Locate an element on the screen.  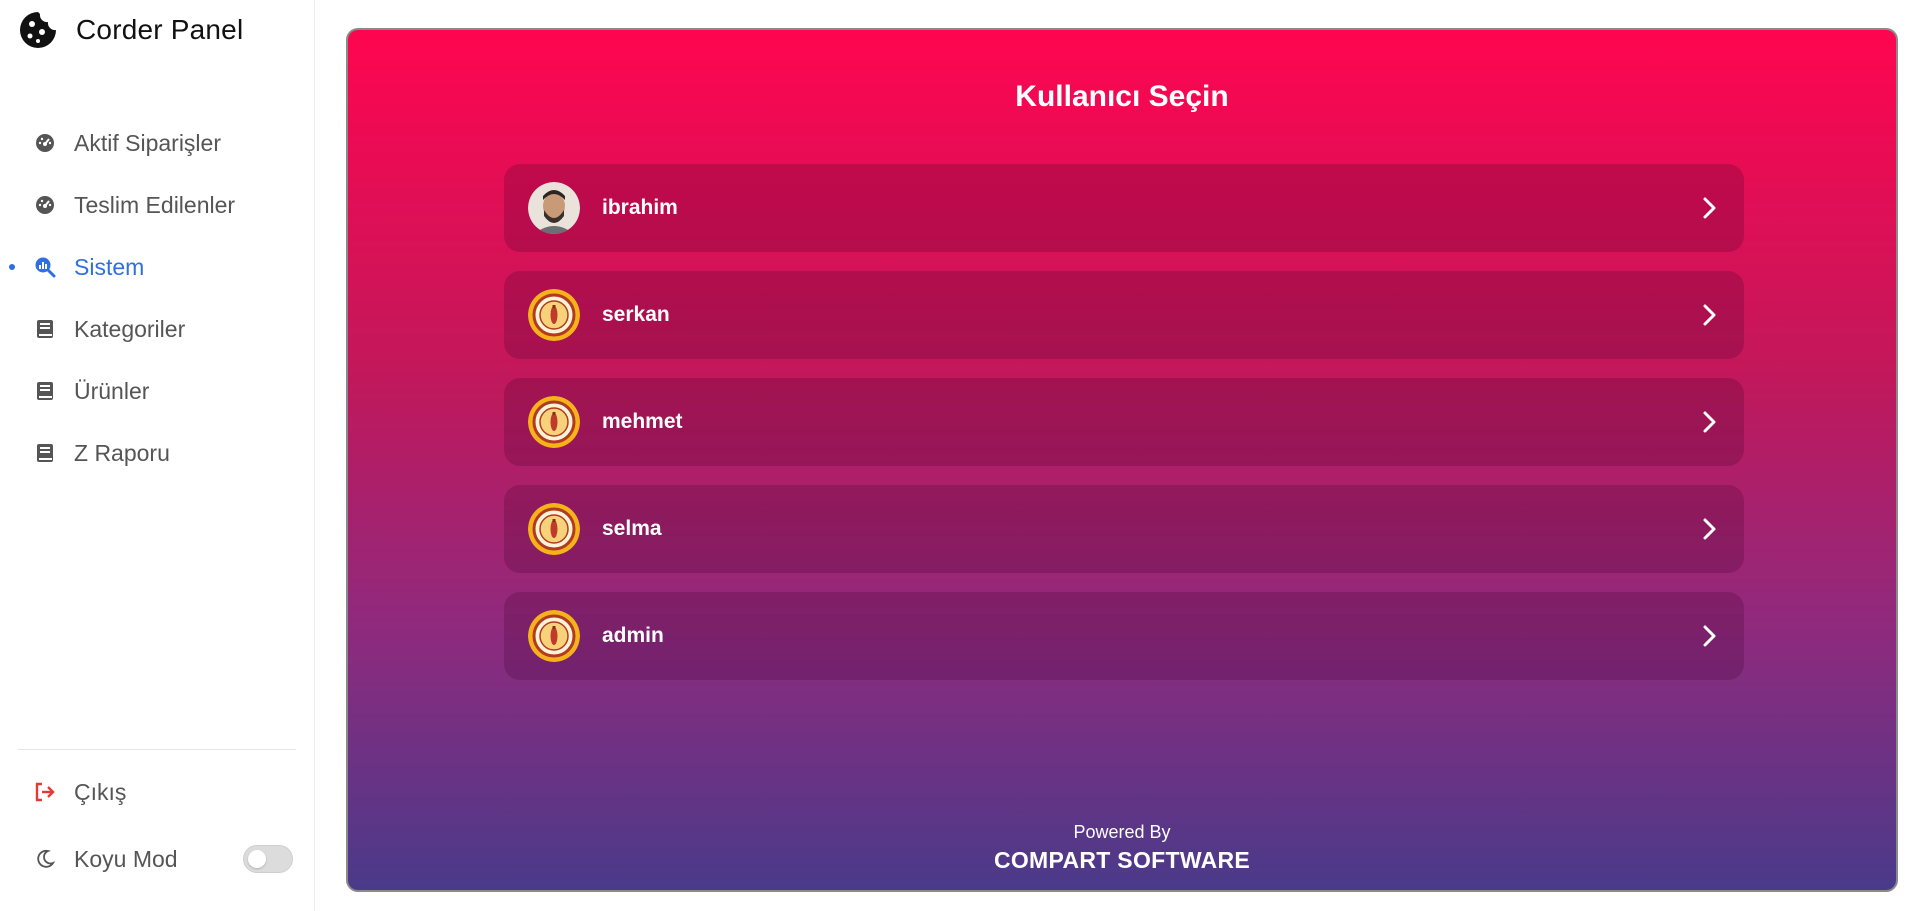
user-name: admin is located at coordinates (633, 635).